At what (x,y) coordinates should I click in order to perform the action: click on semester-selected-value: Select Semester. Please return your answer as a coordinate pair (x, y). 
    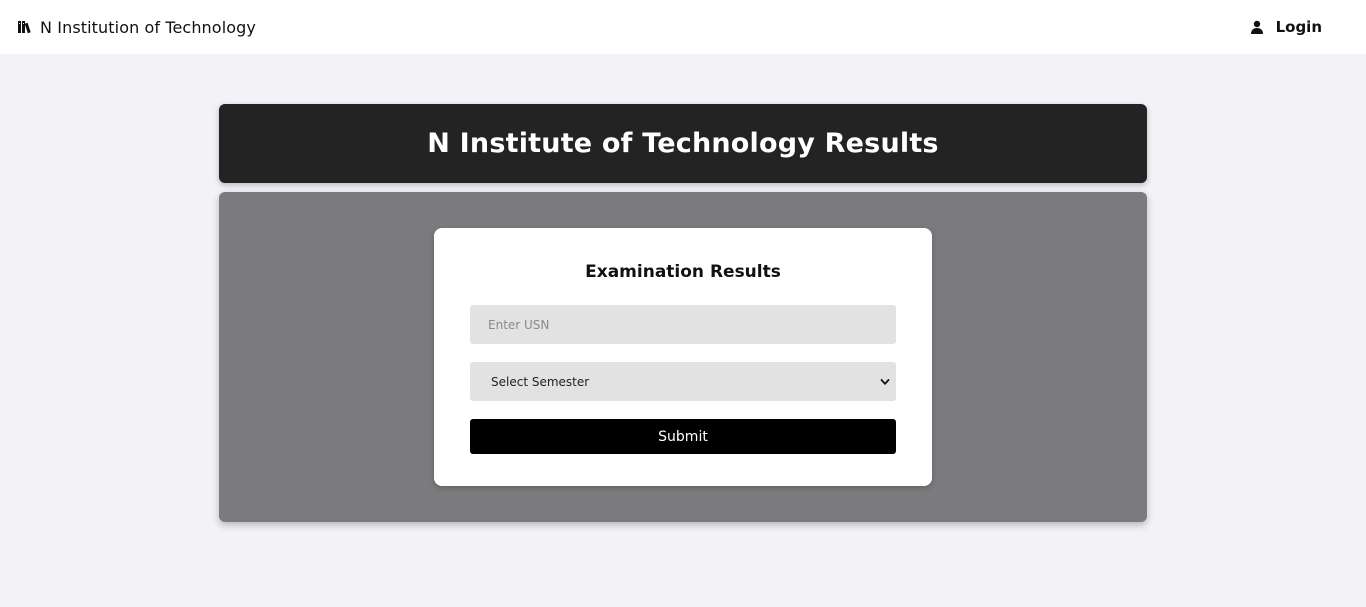
    Looking at the image, I should click on (540, 381).